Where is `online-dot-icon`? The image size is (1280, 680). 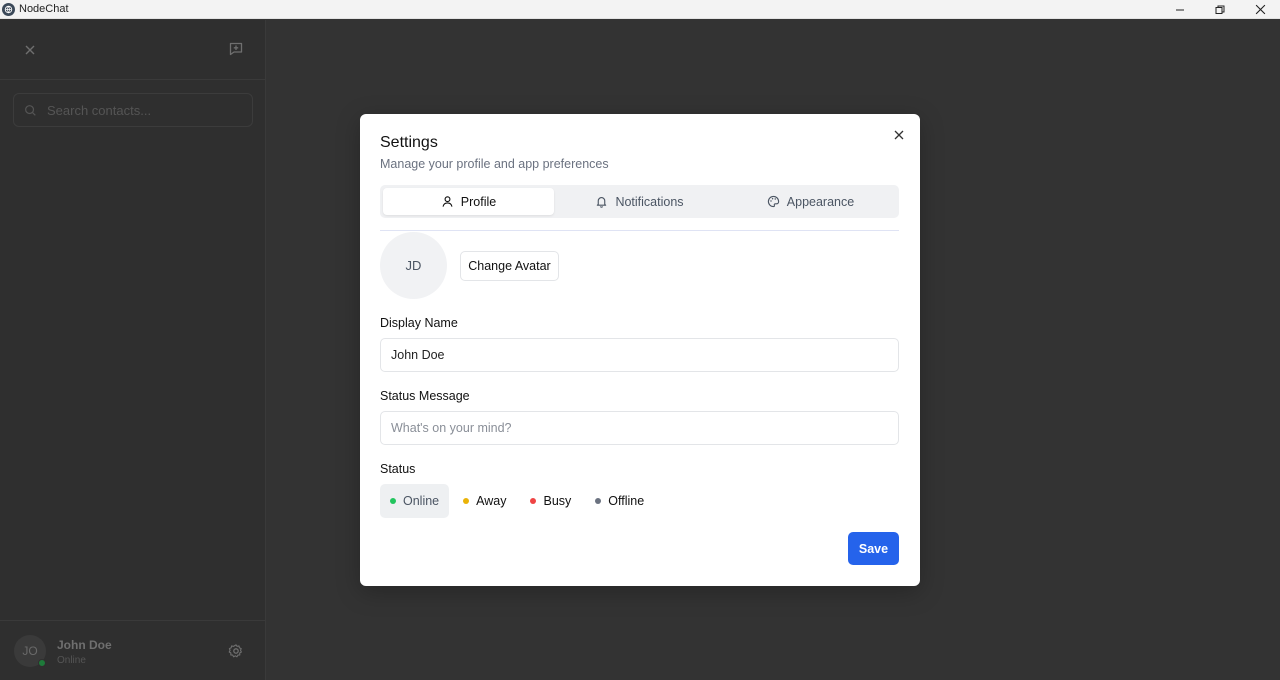 online-dot-icon is located at coordinates (393, 501).